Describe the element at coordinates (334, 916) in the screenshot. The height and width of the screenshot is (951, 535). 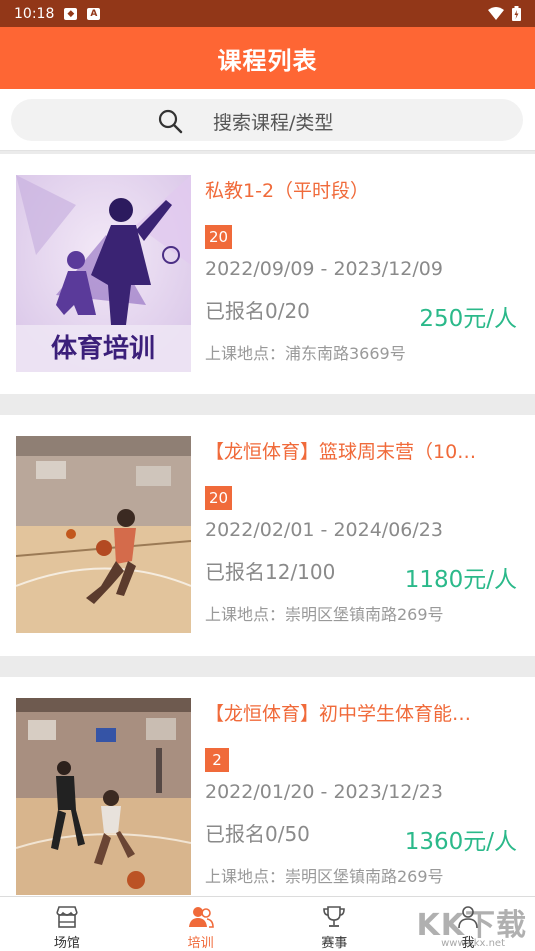
I see `trophy-icon` at that location.